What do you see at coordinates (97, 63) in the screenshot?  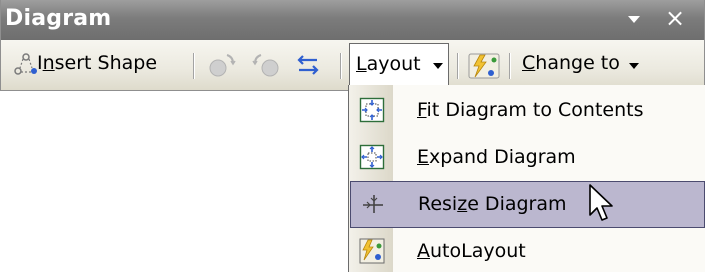 I see `insert-shape-label: Insert Shape` at bounding box center [97, 63].